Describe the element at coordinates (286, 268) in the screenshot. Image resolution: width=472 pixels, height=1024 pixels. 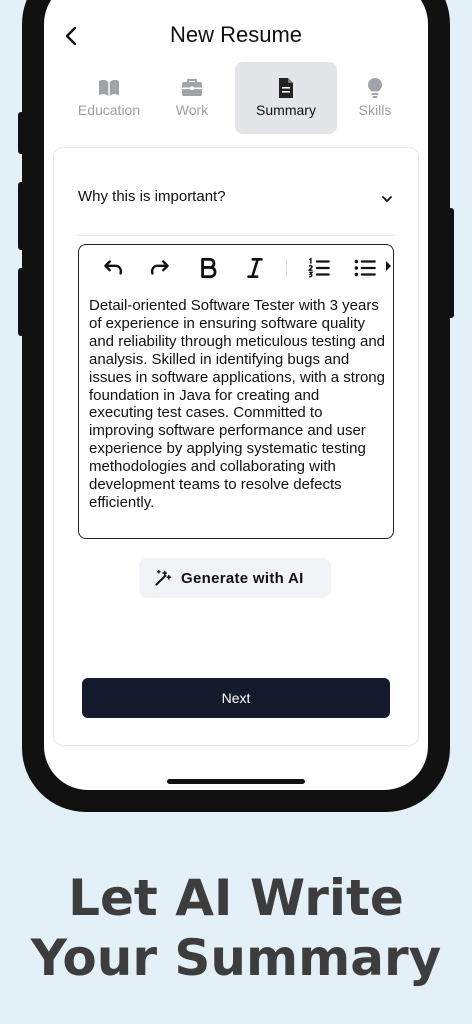
I see `toolbar-separator` at that location.